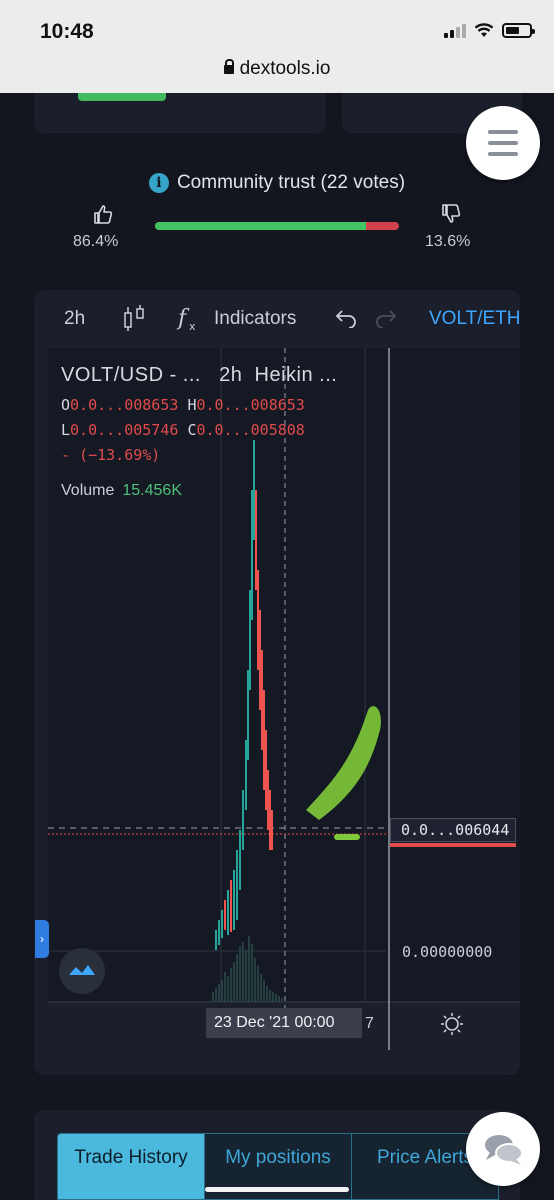  What do you see at coordinates (369, 1023) in the screenshot?
I see `time-axis-label: 7` at bounding box center [369, 1023].